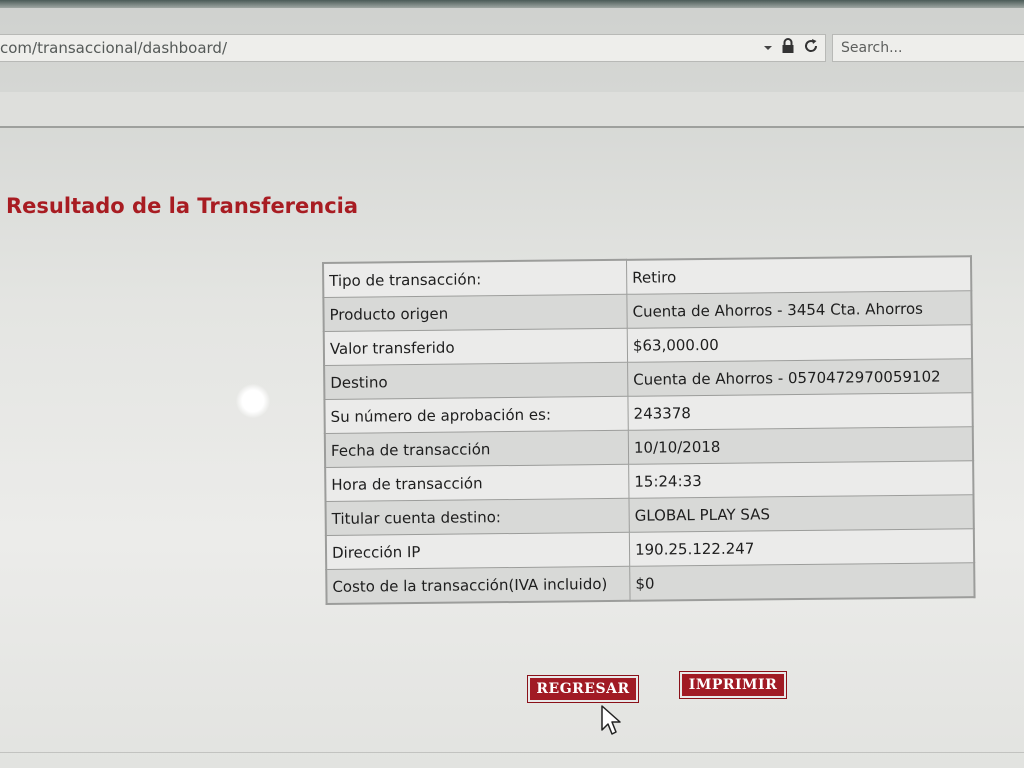 This screenshot has width=1024, height=768. What do you see at coordinates (583, 689) in the screenshot?
I see `back-button: REGRESAR` at bounding box center [583, 689].